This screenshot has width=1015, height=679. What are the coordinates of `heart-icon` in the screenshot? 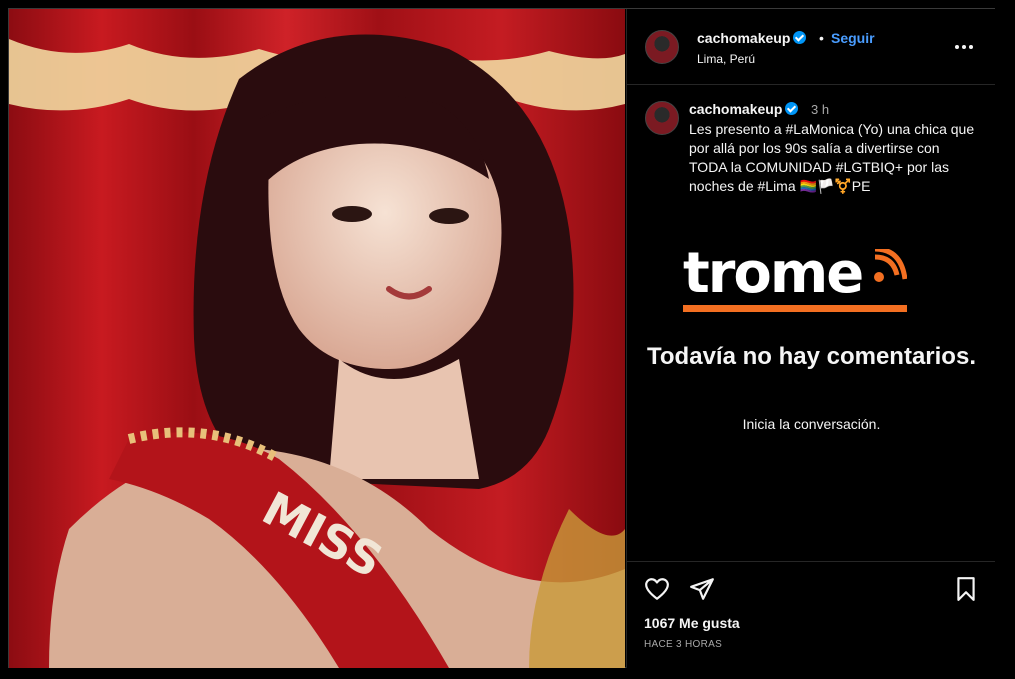 It's located at (657, 589).